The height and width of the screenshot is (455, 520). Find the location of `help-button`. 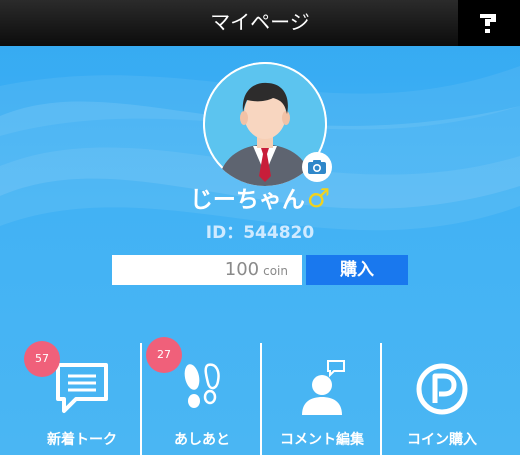

help-button is located at coordinates (489, 23).